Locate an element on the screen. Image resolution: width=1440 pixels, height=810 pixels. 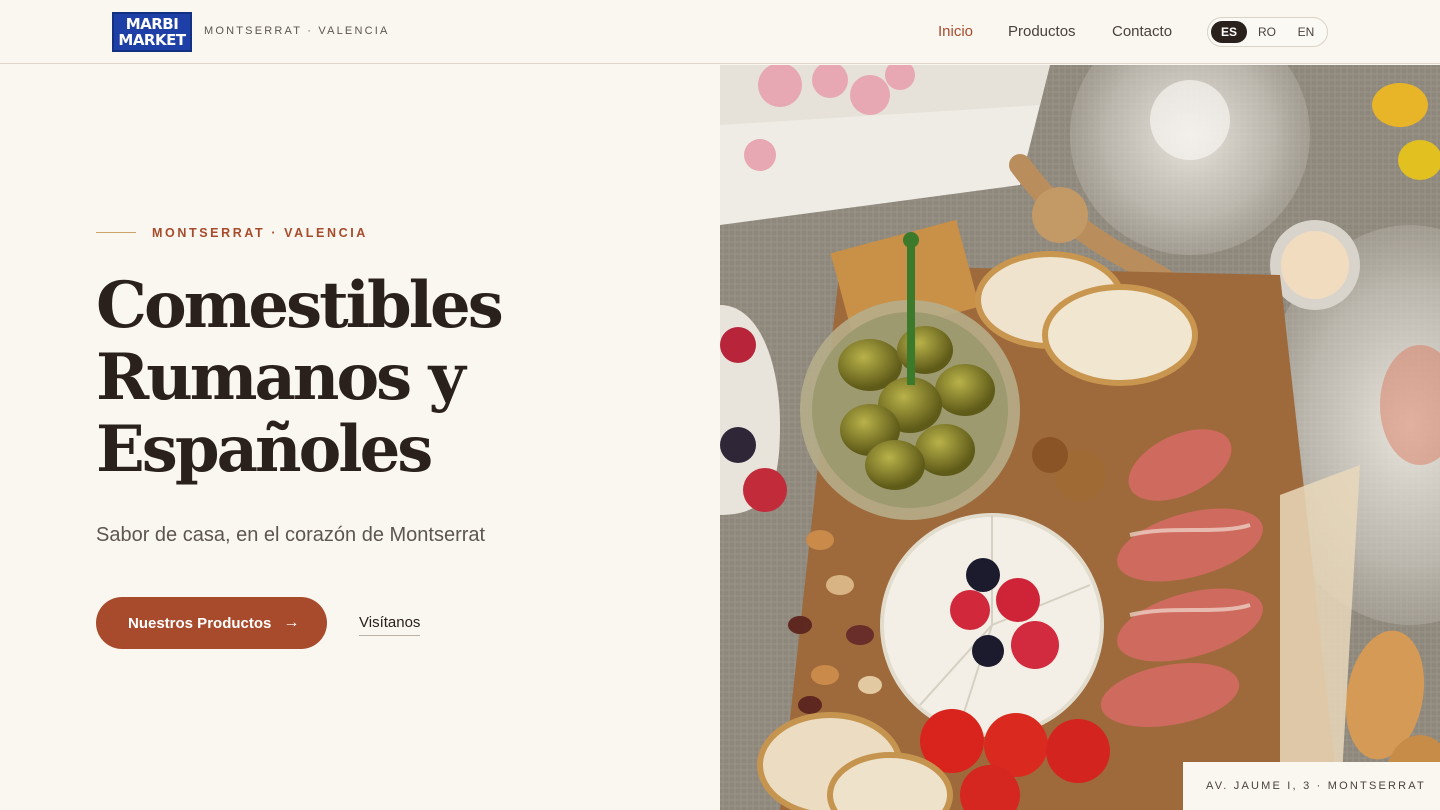
language-switcher: ES RO EN is located at coordinates (1267, 32).